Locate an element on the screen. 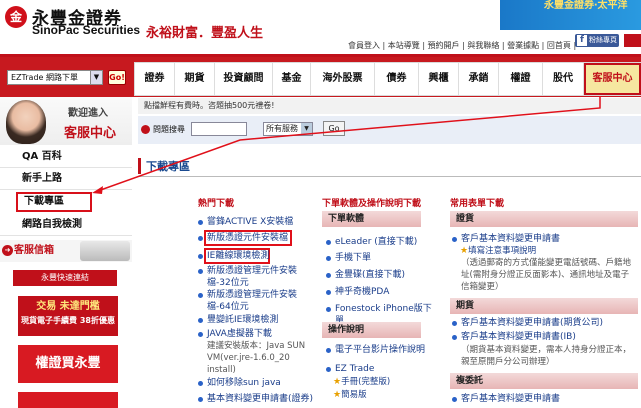 This screenshot has height=408, width=641. header-red-tab is located at coordinates (632, 40).